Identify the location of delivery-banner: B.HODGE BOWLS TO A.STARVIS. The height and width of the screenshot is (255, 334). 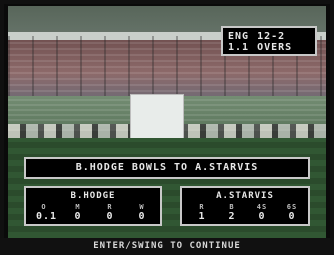
(167, 168).